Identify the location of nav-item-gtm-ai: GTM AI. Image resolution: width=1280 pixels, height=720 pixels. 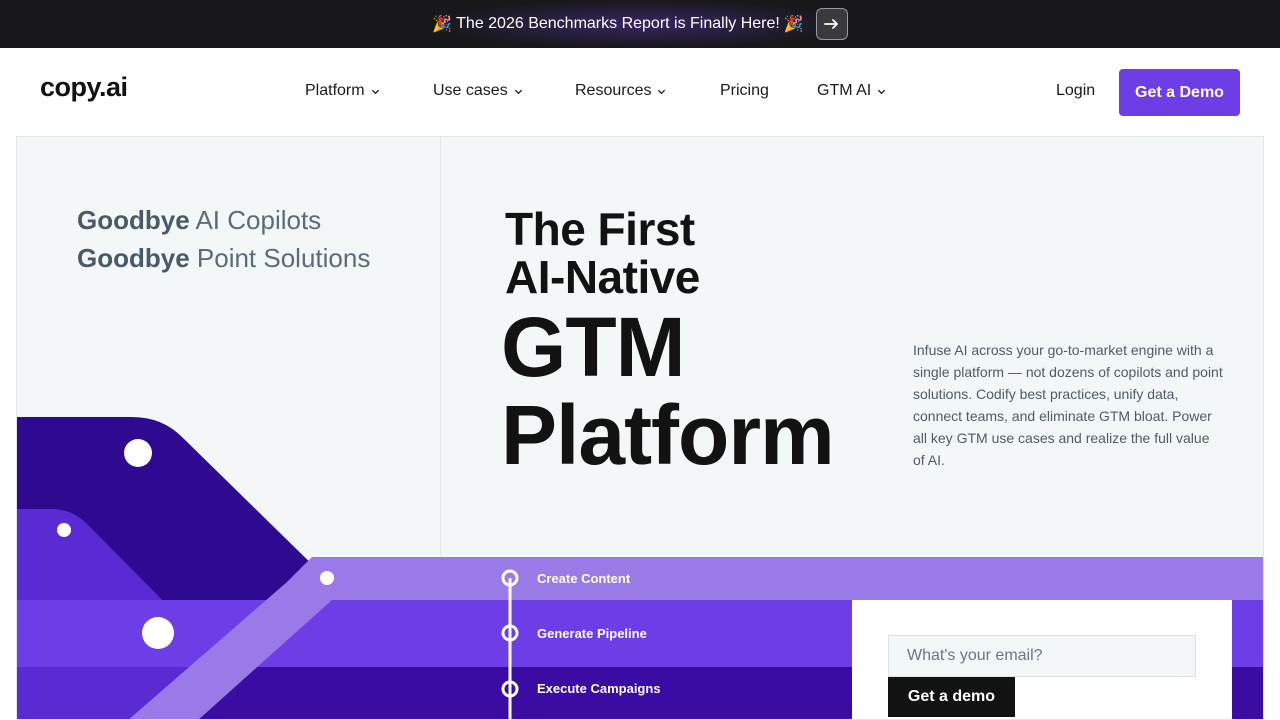
(851, 91).